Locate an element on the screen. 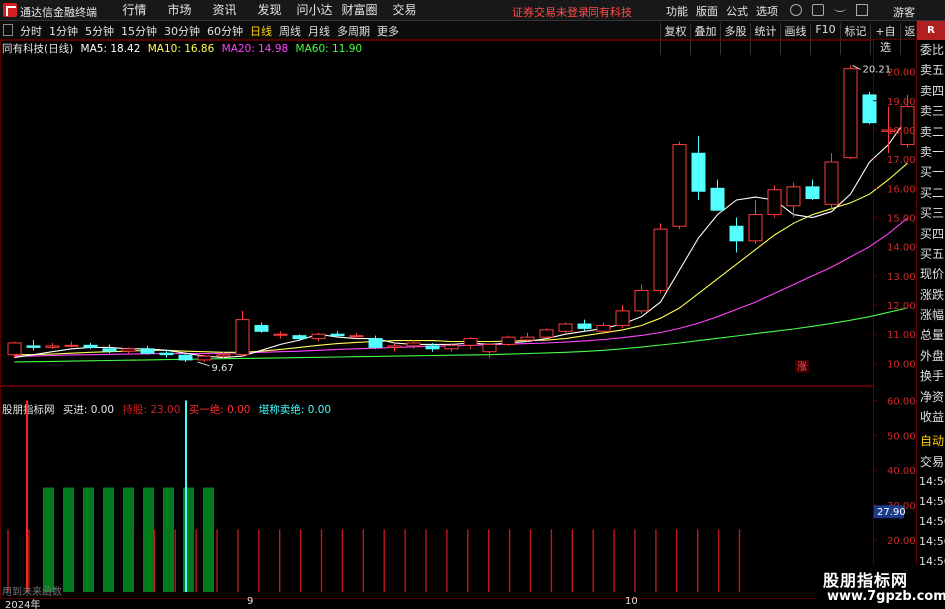  menu-item-shichang: 市场 is located at coordinates (179, 10).